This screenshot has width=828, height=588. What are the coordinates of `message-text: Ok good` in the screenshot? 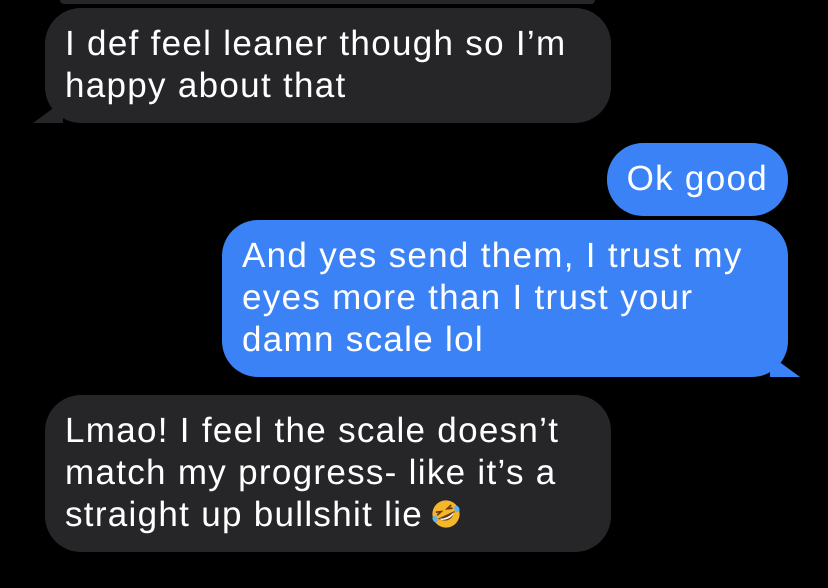 It's located at (697, 178).